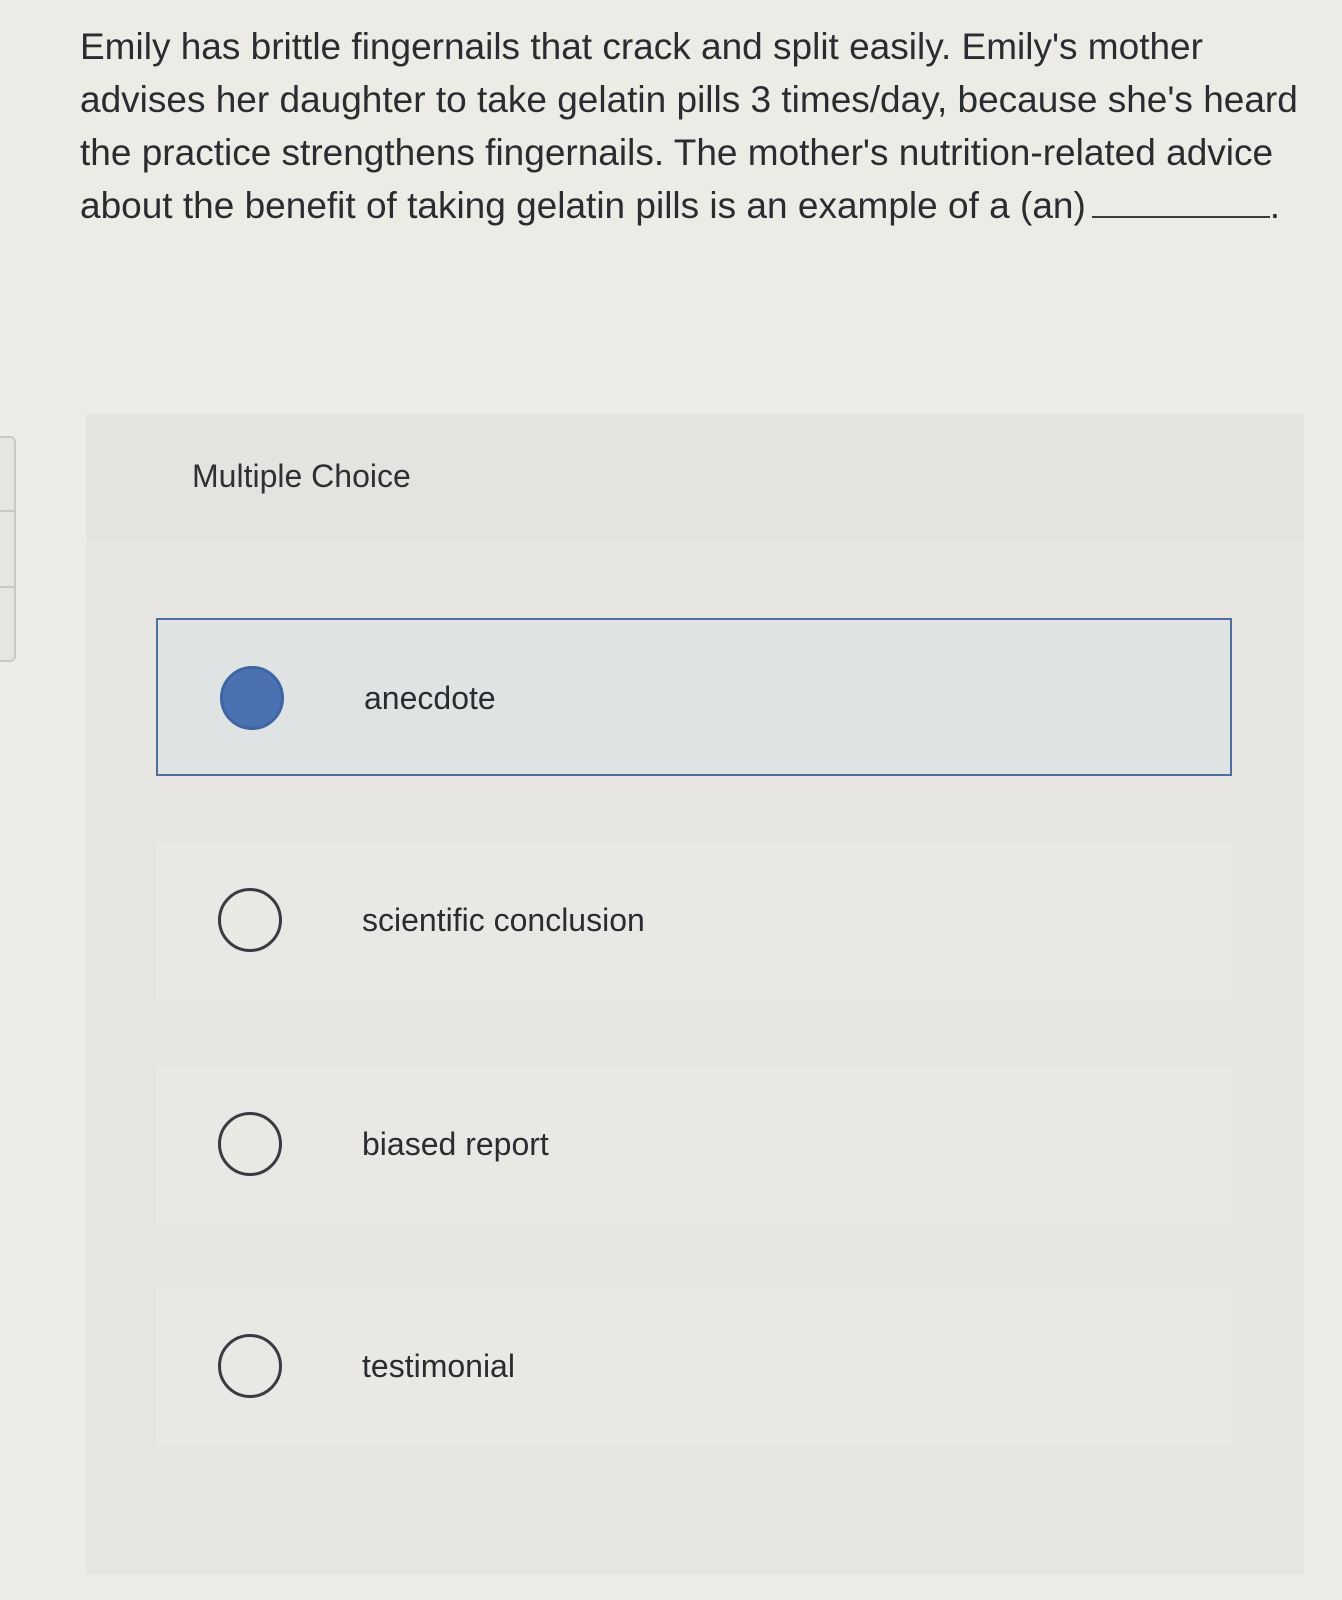  I want to click on radio-selected-icon, so click(252, 698).